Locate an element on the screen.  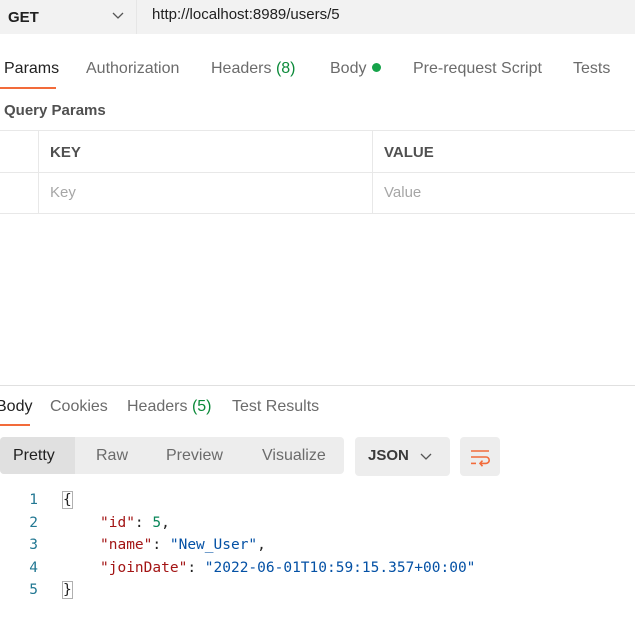
value-input: Value is located at coordinates (402, 192).